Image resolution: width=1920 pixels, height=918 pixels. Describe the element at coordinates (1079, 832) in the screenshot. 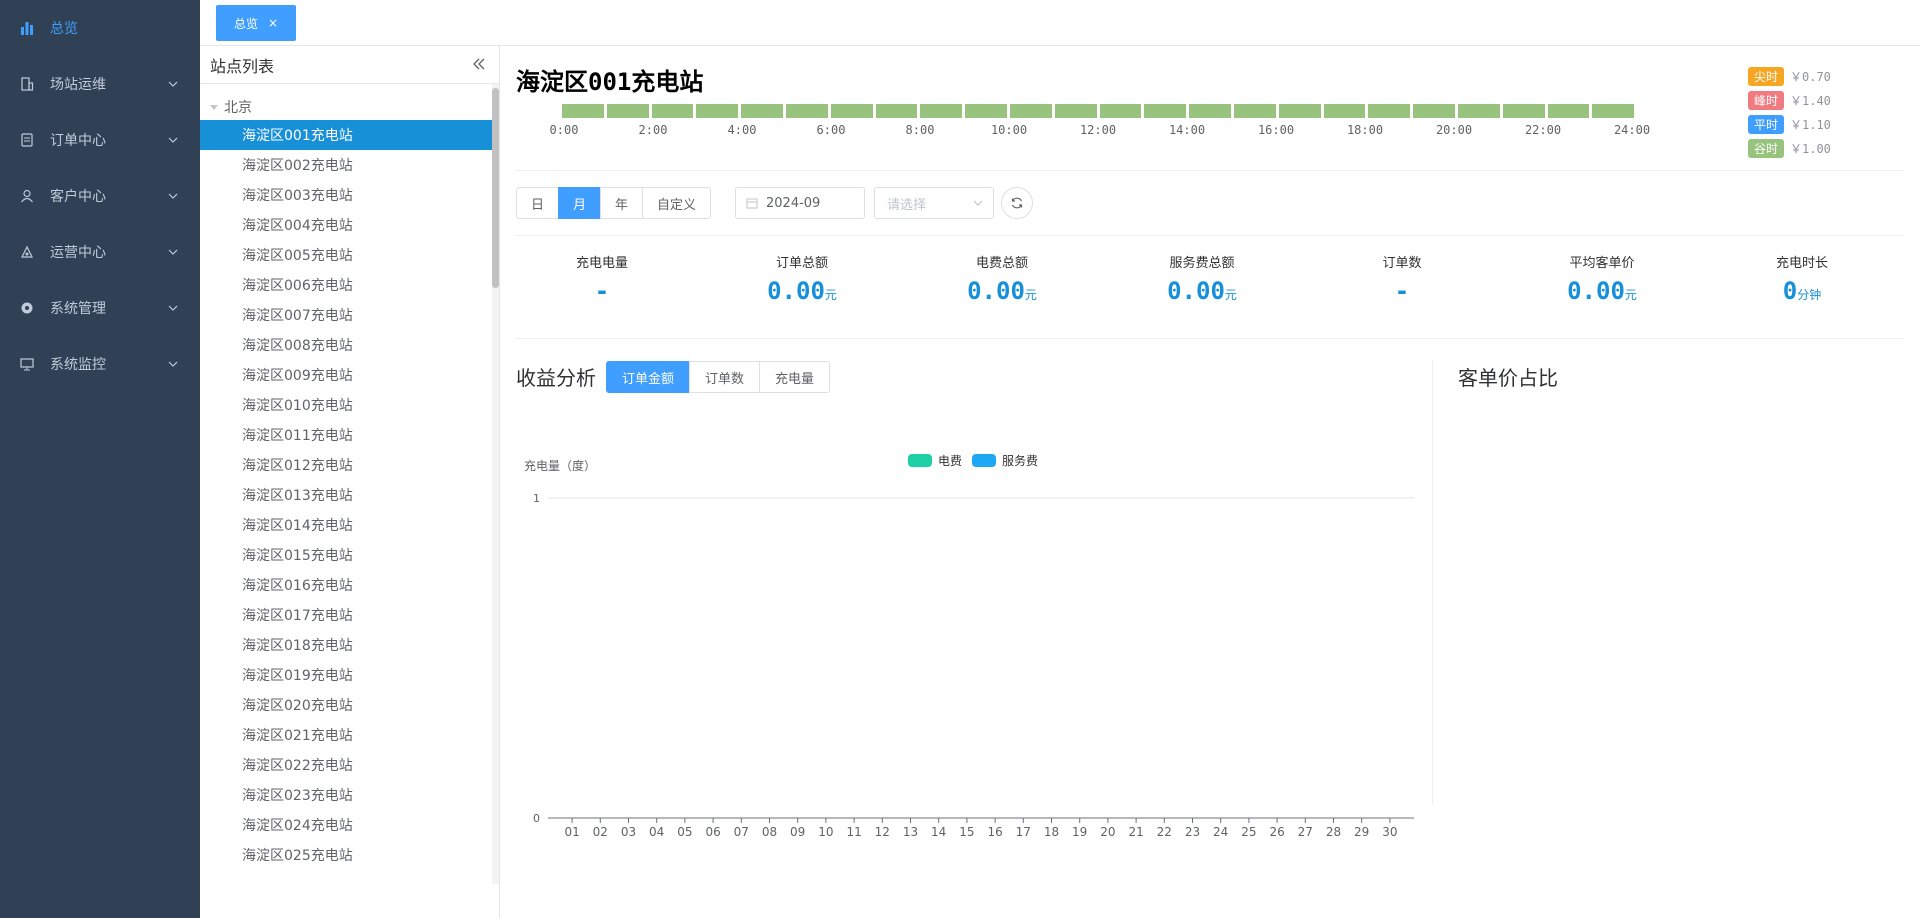

I see `x-tick-label: 19` at that location.